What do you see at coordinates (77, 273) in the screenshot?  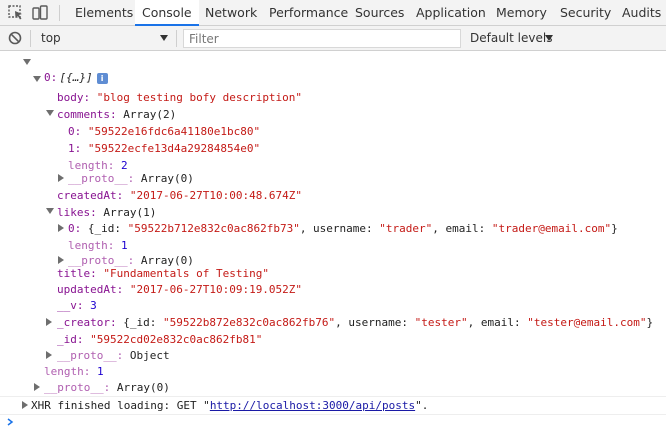 I see `prop-key: title:` at bounding box center [77, 273].